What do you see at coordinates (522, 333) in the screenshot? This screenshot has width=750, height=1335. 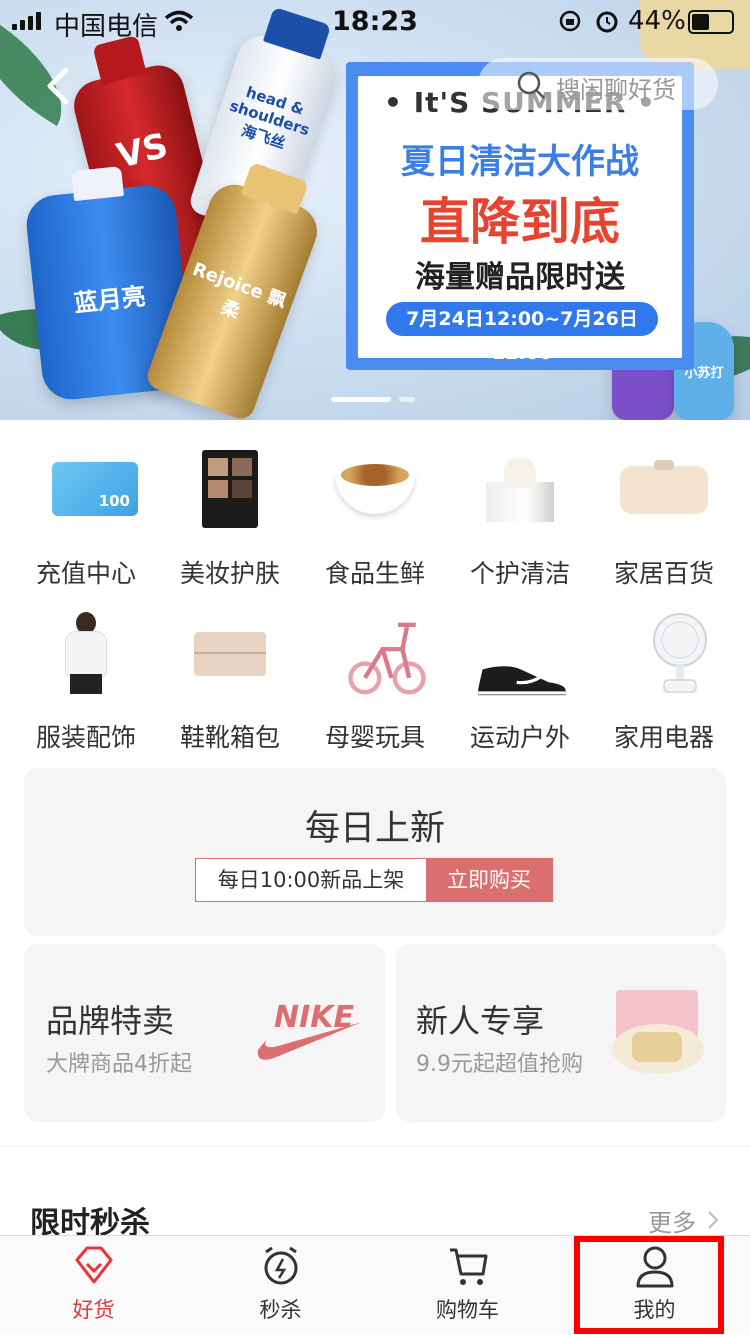 I see `promo-date: 7月24日12:00~7月26日12:00` at bounding box center [522, 333].